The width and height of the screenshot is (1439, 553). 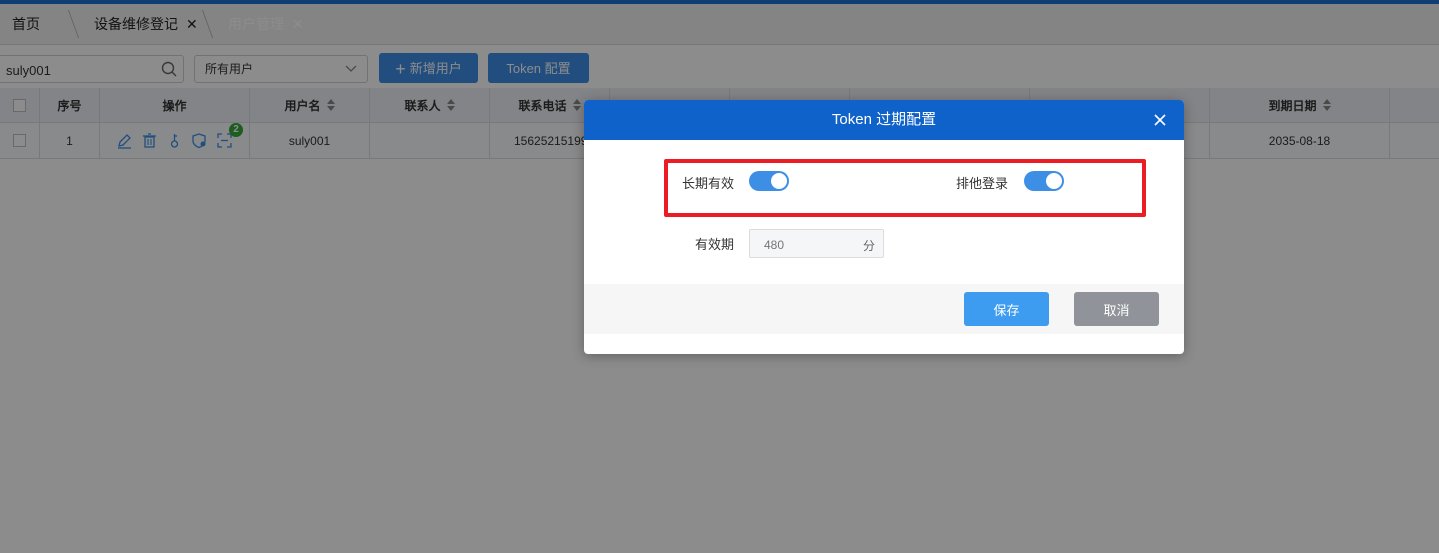 I want to click on validity-field: 分, so click(x=816, y=244).